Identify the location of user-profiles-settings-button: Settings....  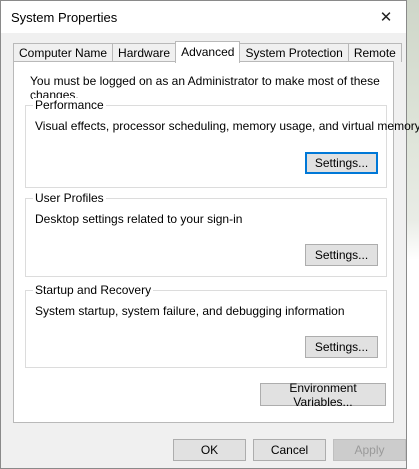
(341, 255).